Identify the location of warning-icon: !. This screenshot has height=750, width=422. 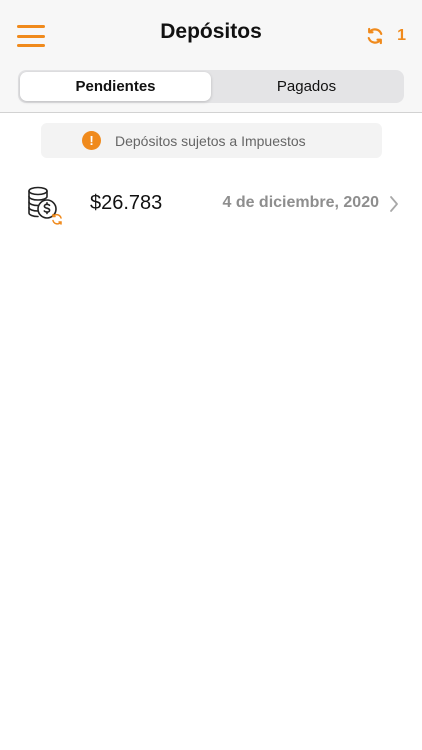
(91, 140).